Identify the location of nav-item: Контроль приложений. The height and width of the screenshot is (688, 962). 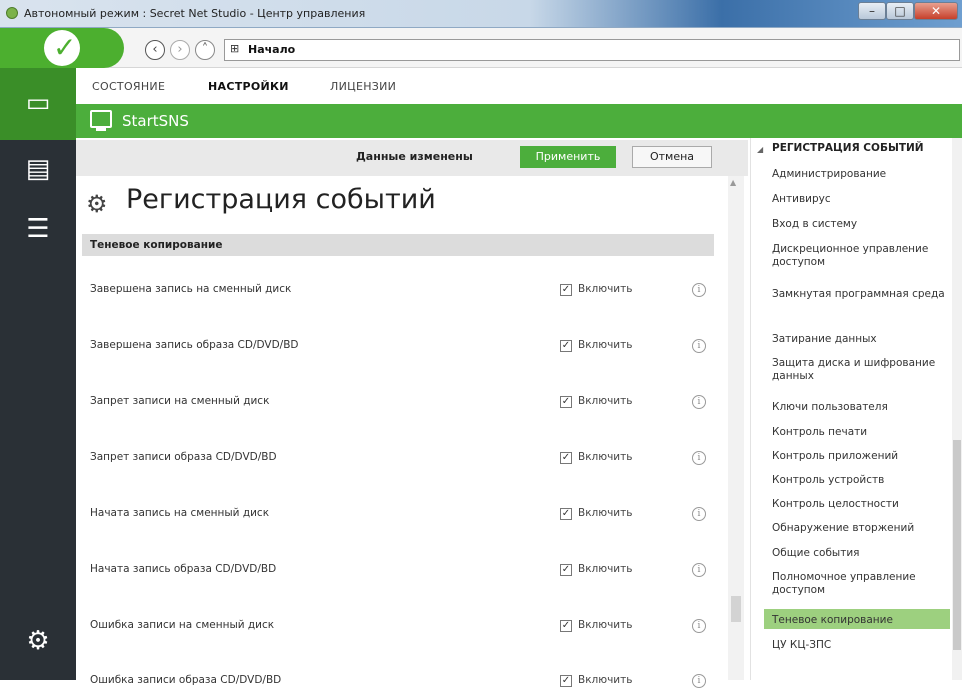
(863, 456).